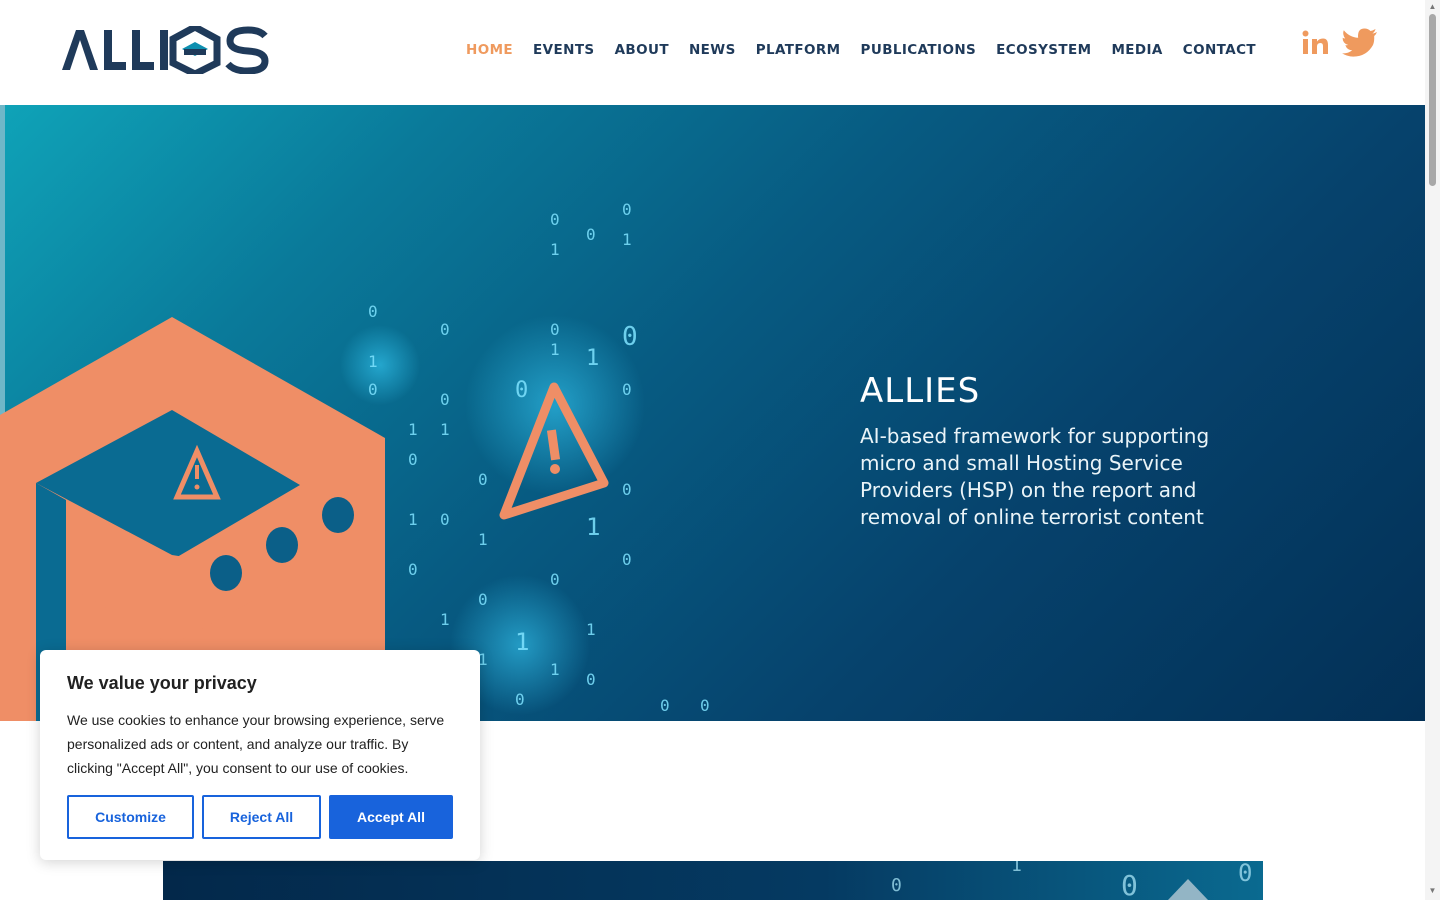 Image resolution: width=1440 pixels, height=900 pixels. Describe the element at coordinates (1043, 50) in the screenshot. I see `nav-ecosystem: ECOSYSTEM` at that location.